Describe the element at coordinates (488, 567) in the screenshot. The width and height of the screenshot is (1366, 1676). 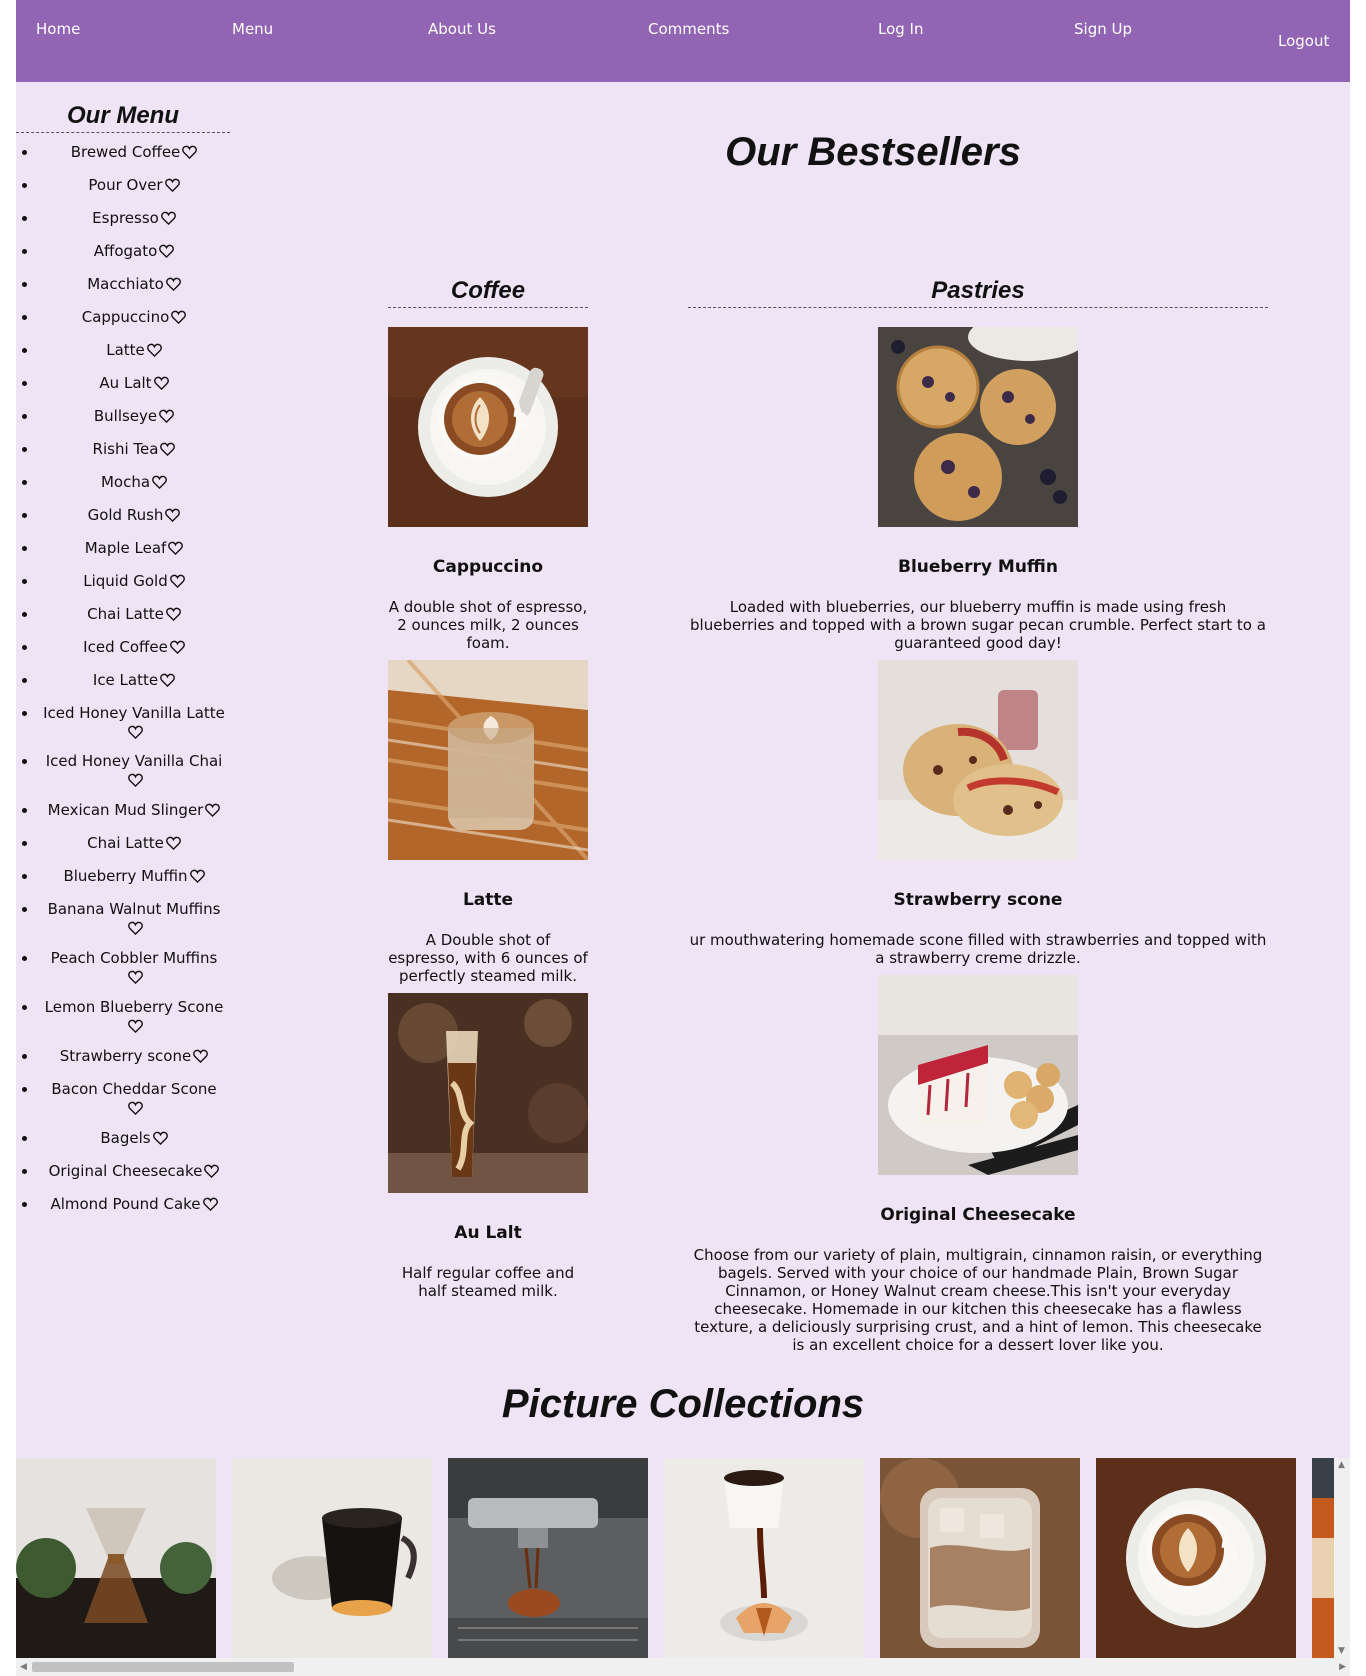
I see `product-name: Cappuccino` at that location.